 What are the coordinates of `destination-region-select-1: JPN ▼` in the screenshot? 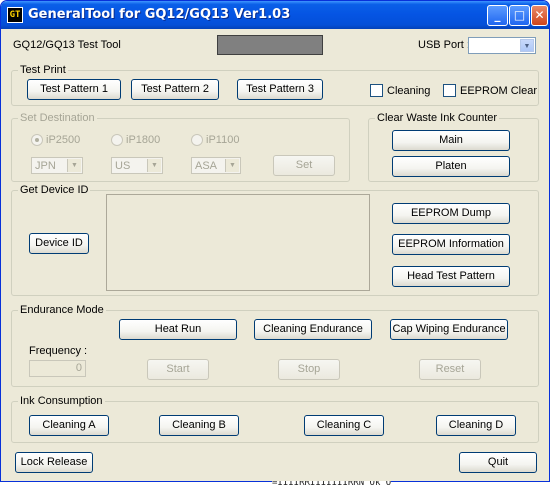 It's located at (57, 165).